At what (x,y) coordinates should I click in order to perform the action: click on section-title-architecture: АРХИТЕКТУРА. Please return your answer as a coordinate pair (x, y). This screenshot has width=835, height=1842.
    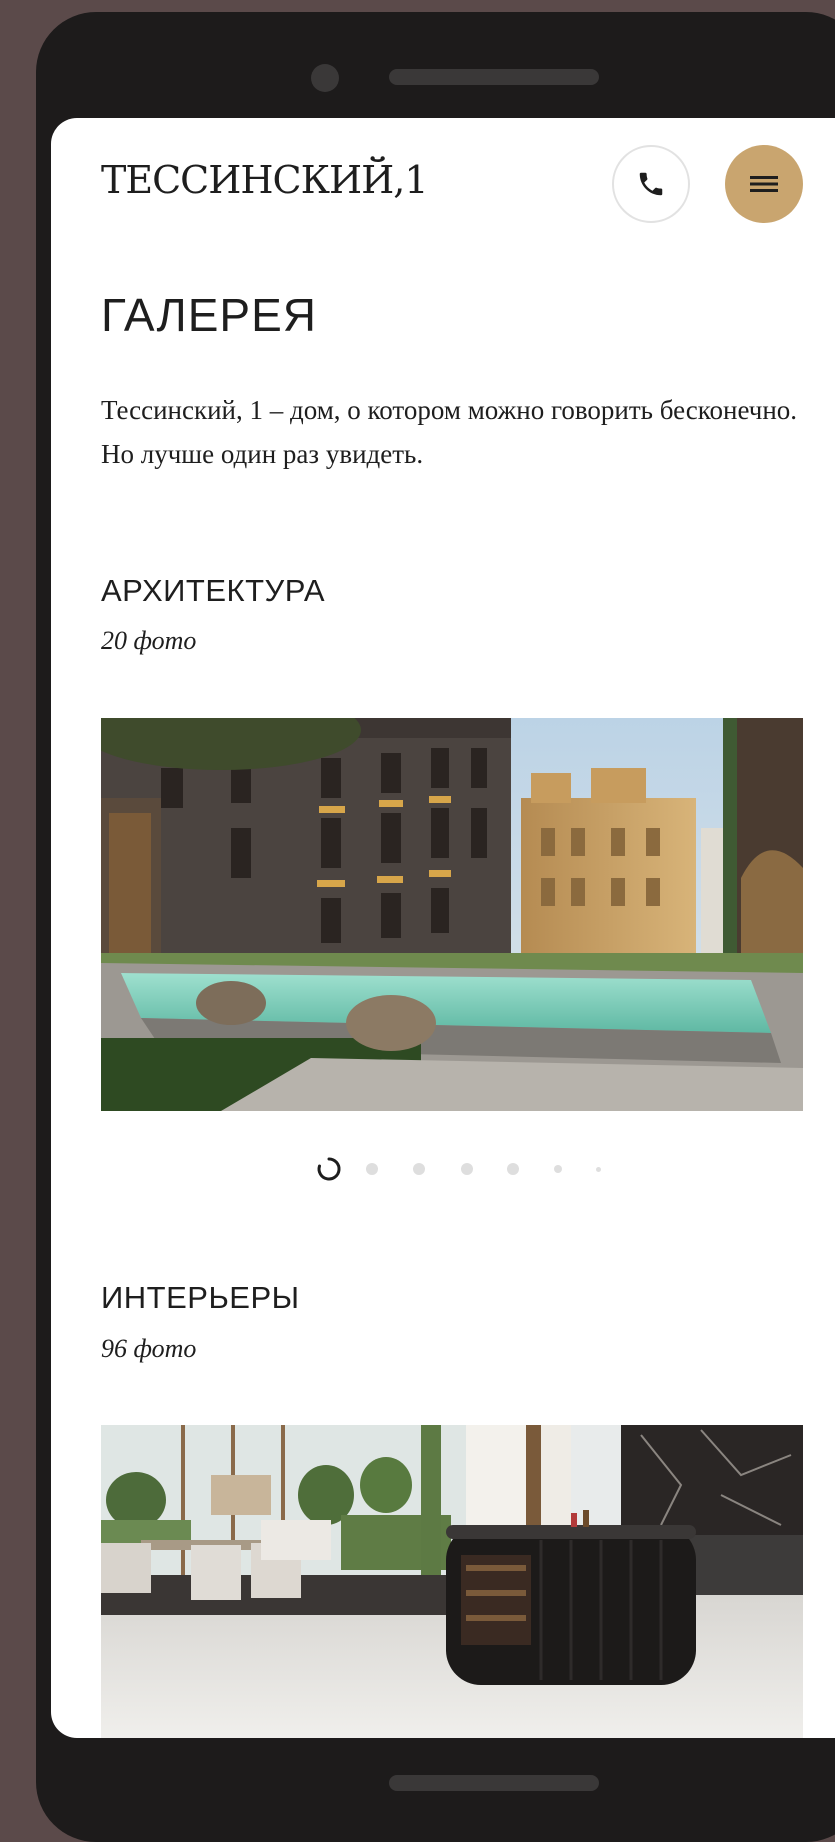
    Looking at the image, I should click on (213, 591).